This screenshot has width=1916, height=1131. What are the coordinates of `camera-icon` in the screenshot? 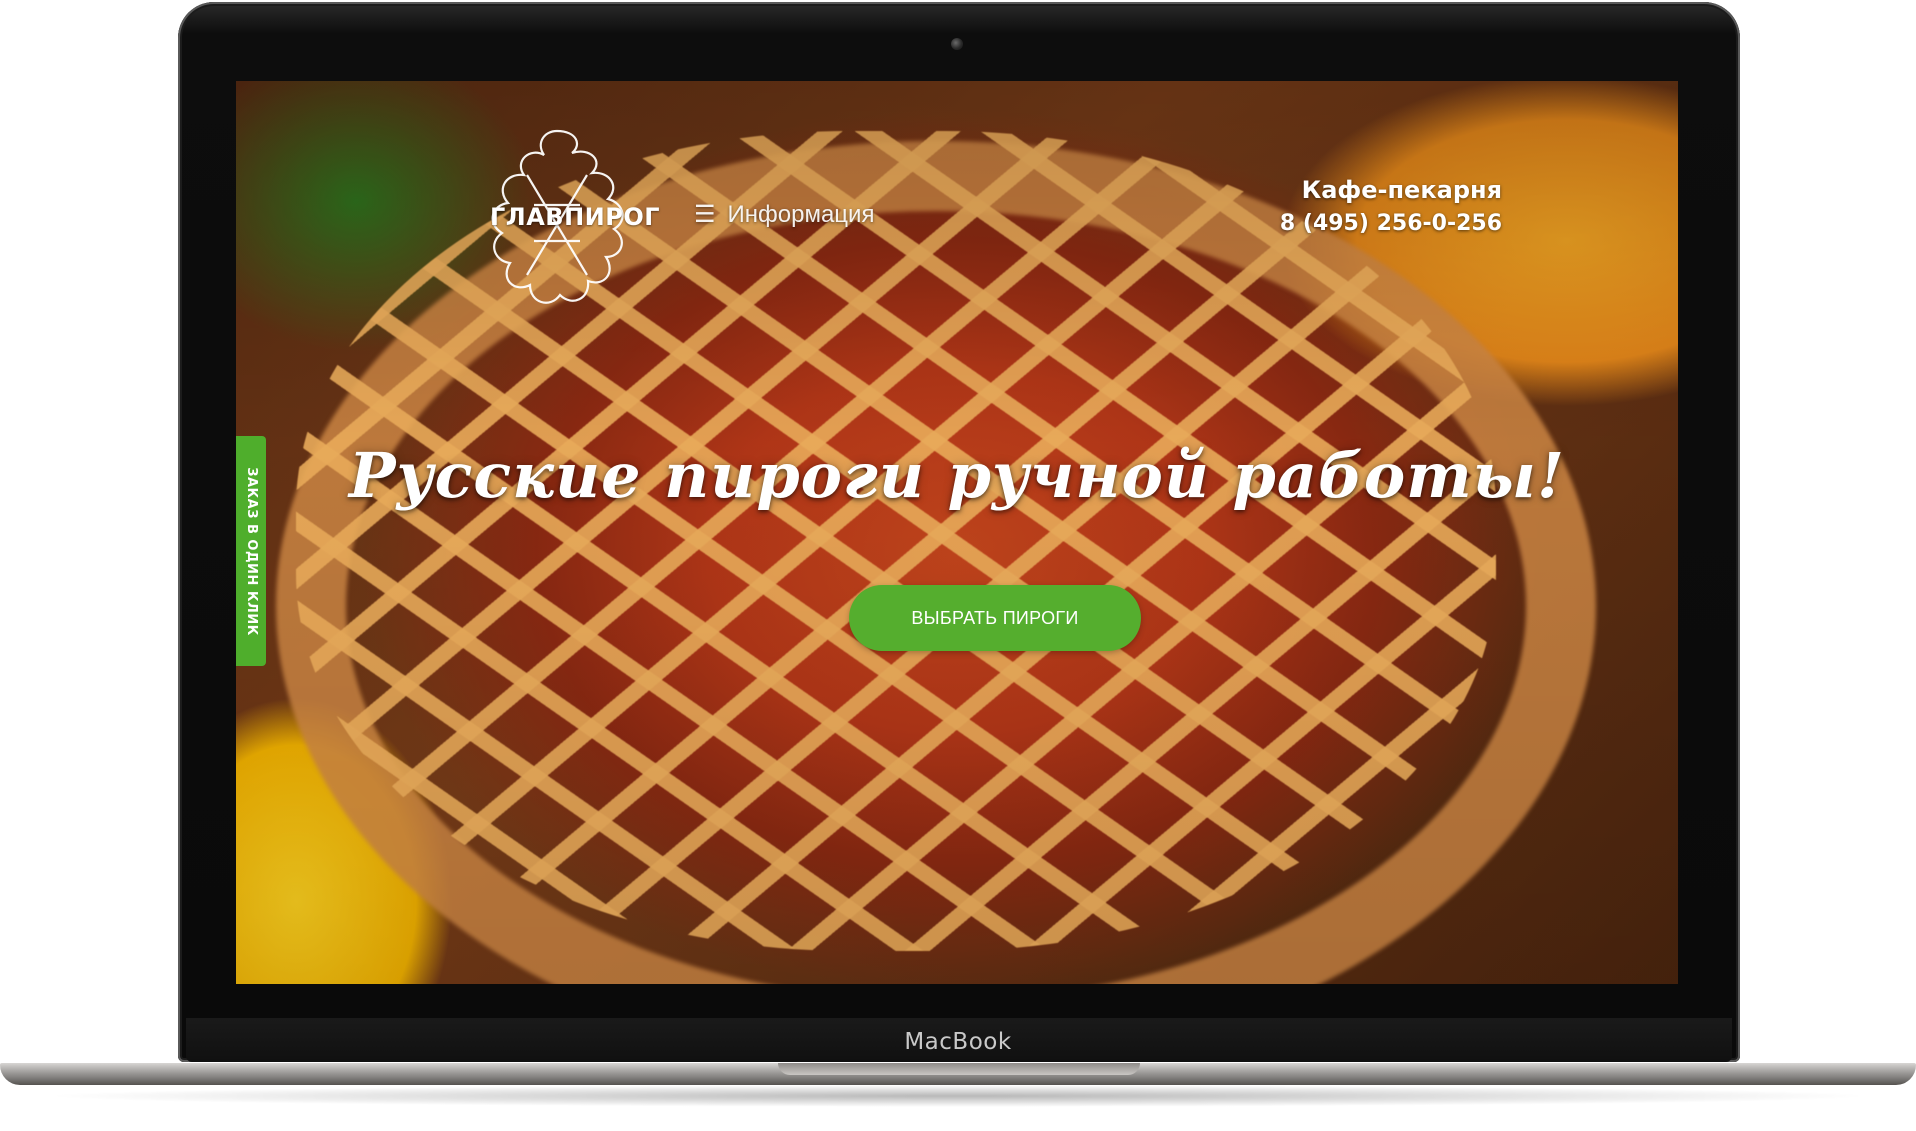 It's located at (957, 44).